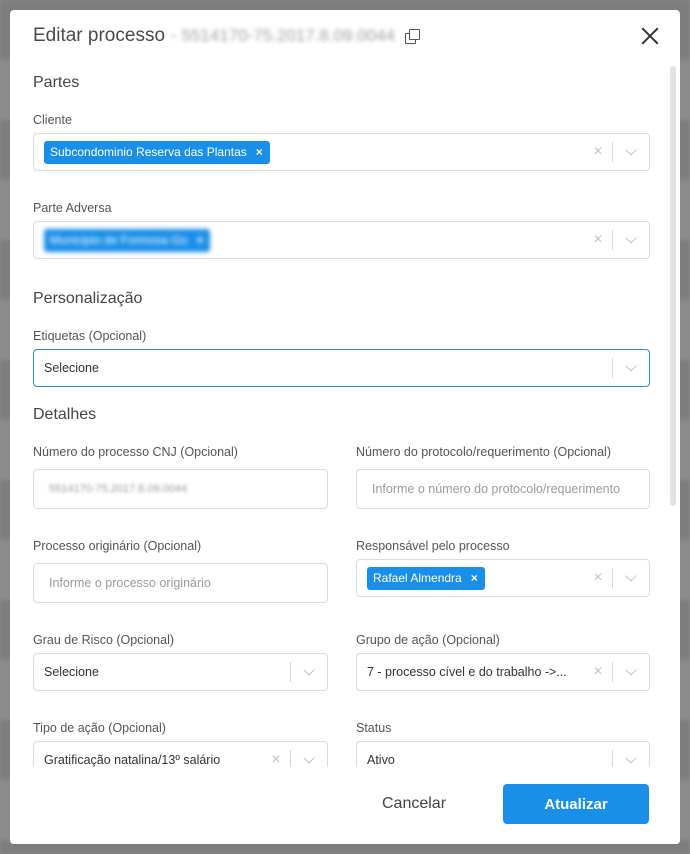 This screenshot has height=854, width=690. Describe the element at coordinates (99, 35) in the screenshot. I see `modal-title: Editar processo` at that location.